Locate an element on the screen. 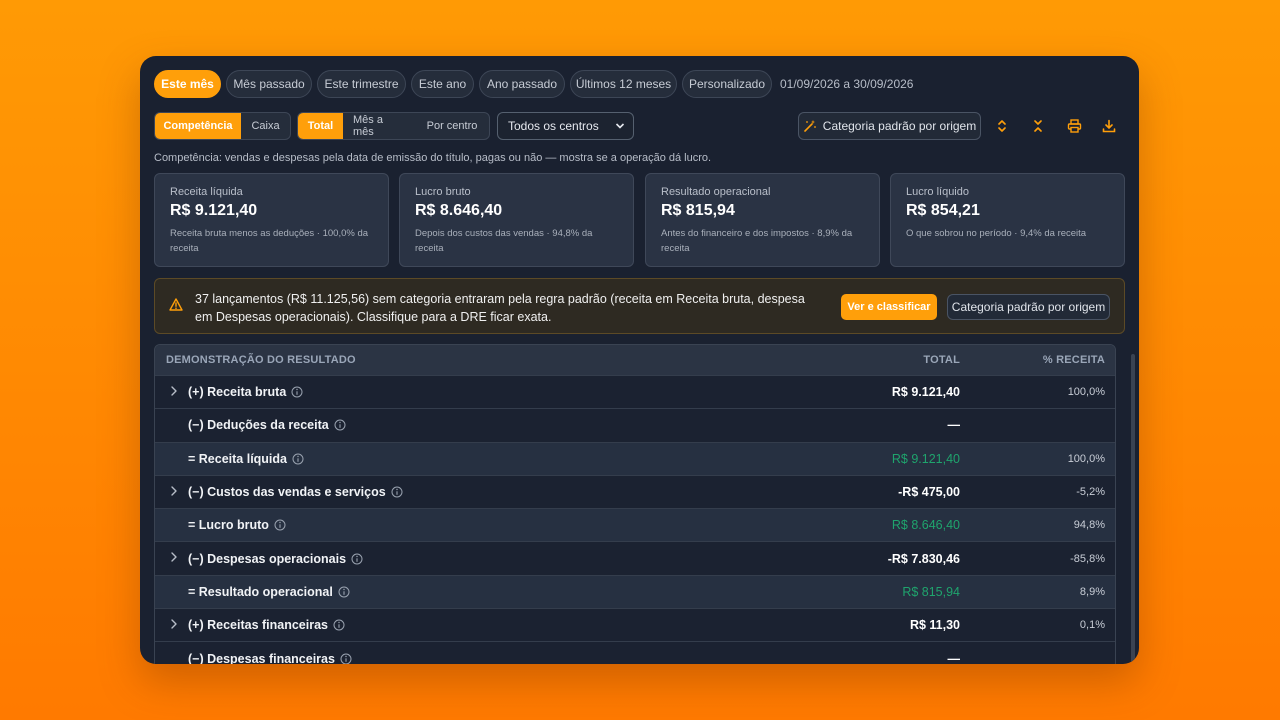 The width and height of the screenshot is (1280, 720). row-label: = Receita líquida is located at coordinates (237, 458).